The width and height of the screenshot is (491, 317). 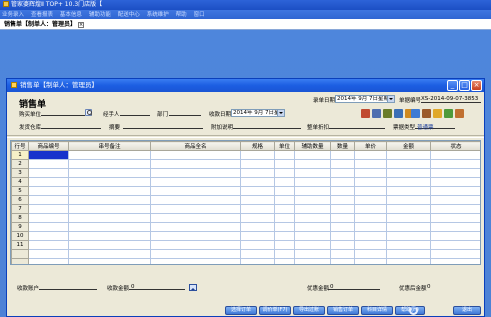 I want to click on adjust-price-button: 调价单(F7), so click(x=275, y=310).